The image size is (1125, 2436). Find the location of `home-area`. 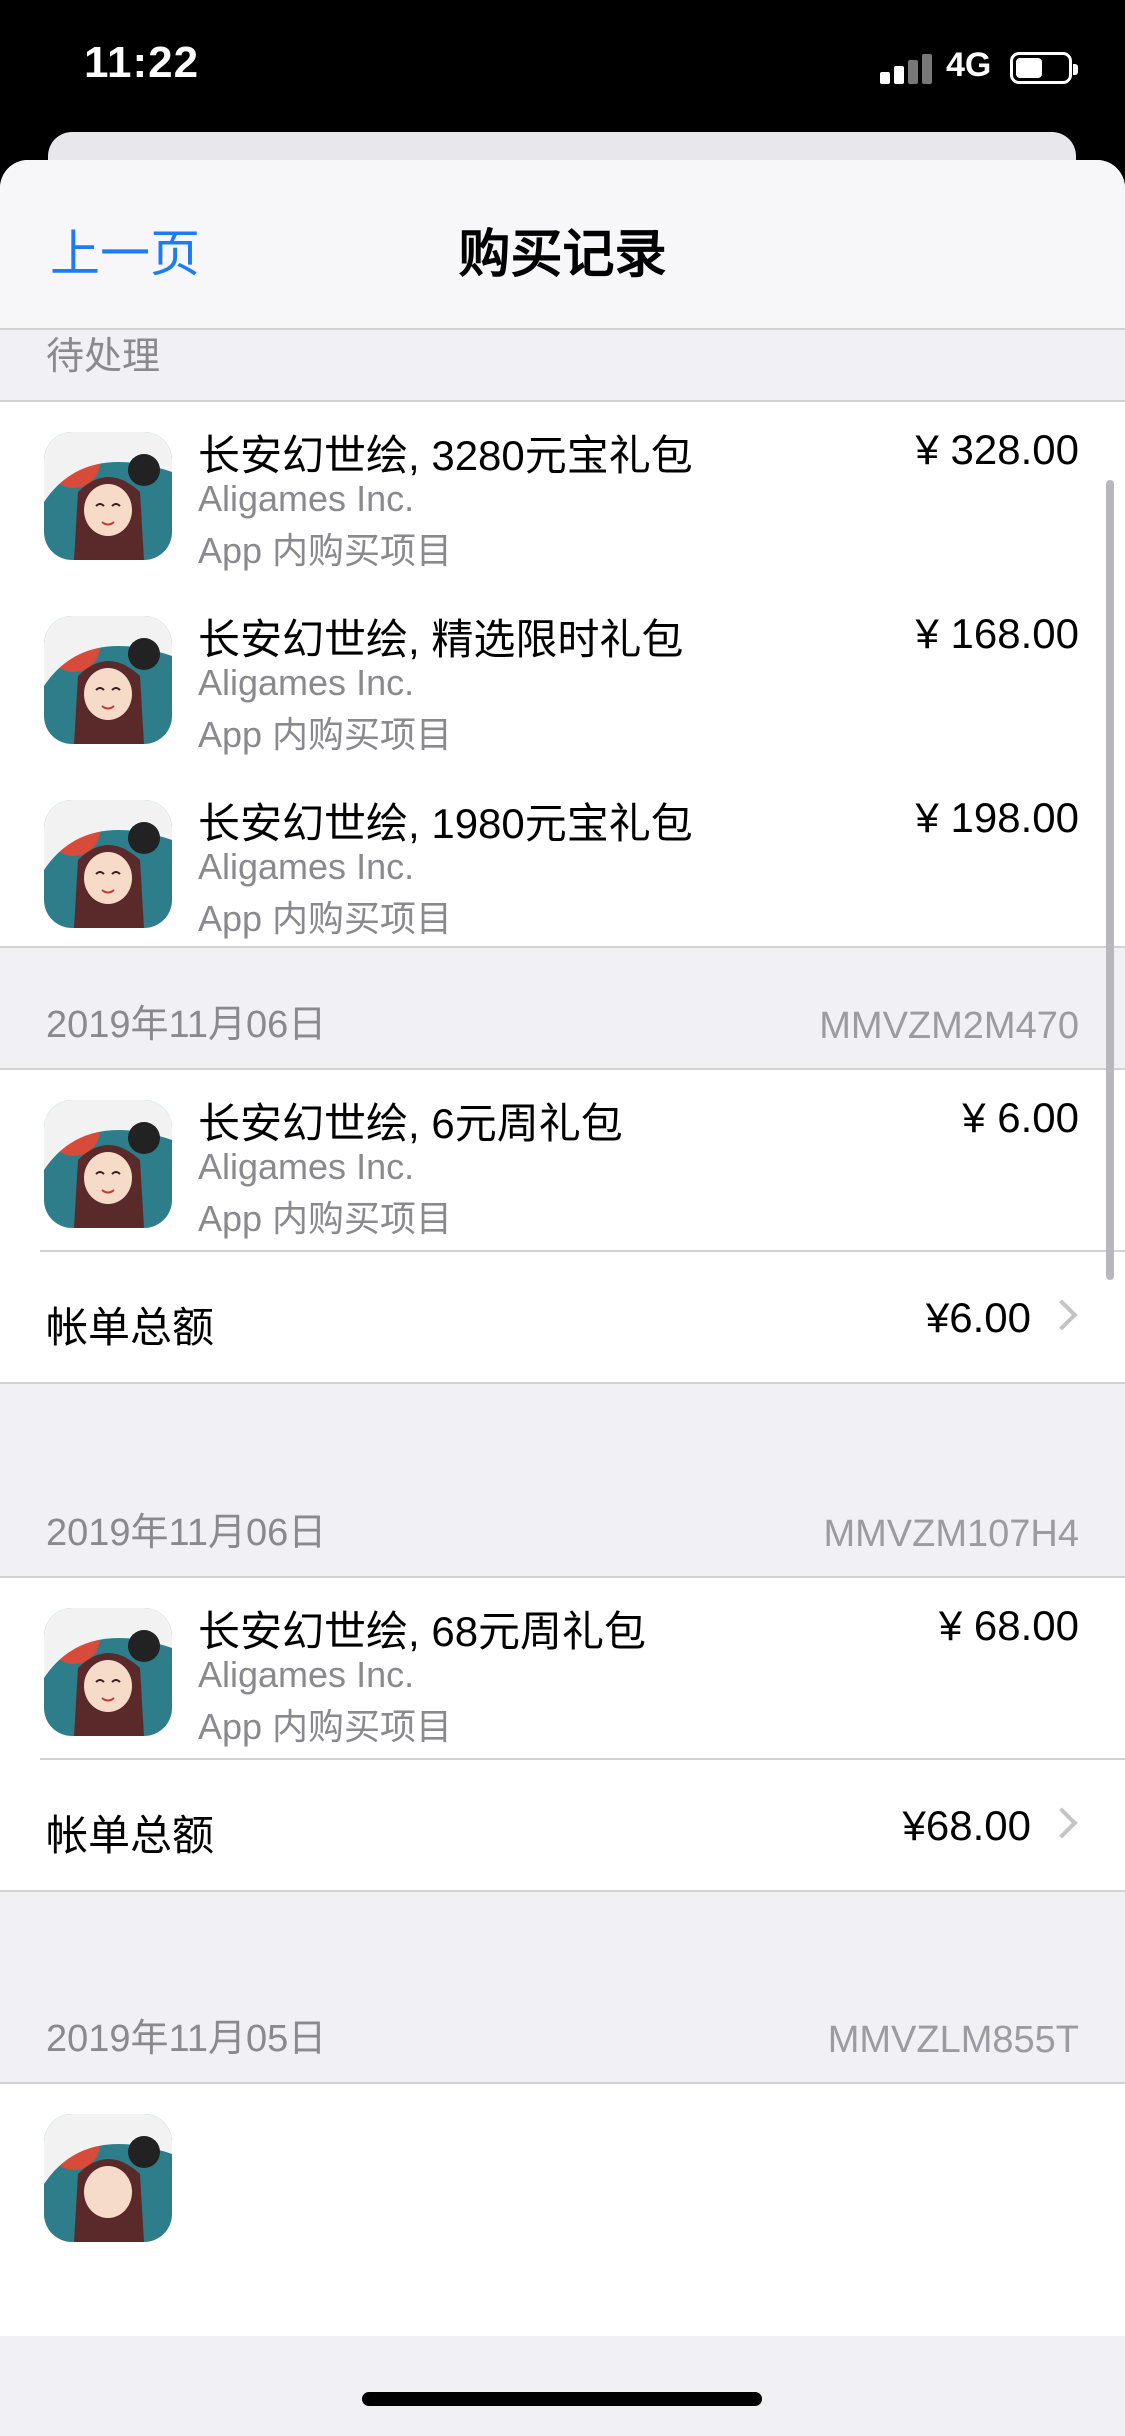

home-area is located at coordinates (562, 2386).